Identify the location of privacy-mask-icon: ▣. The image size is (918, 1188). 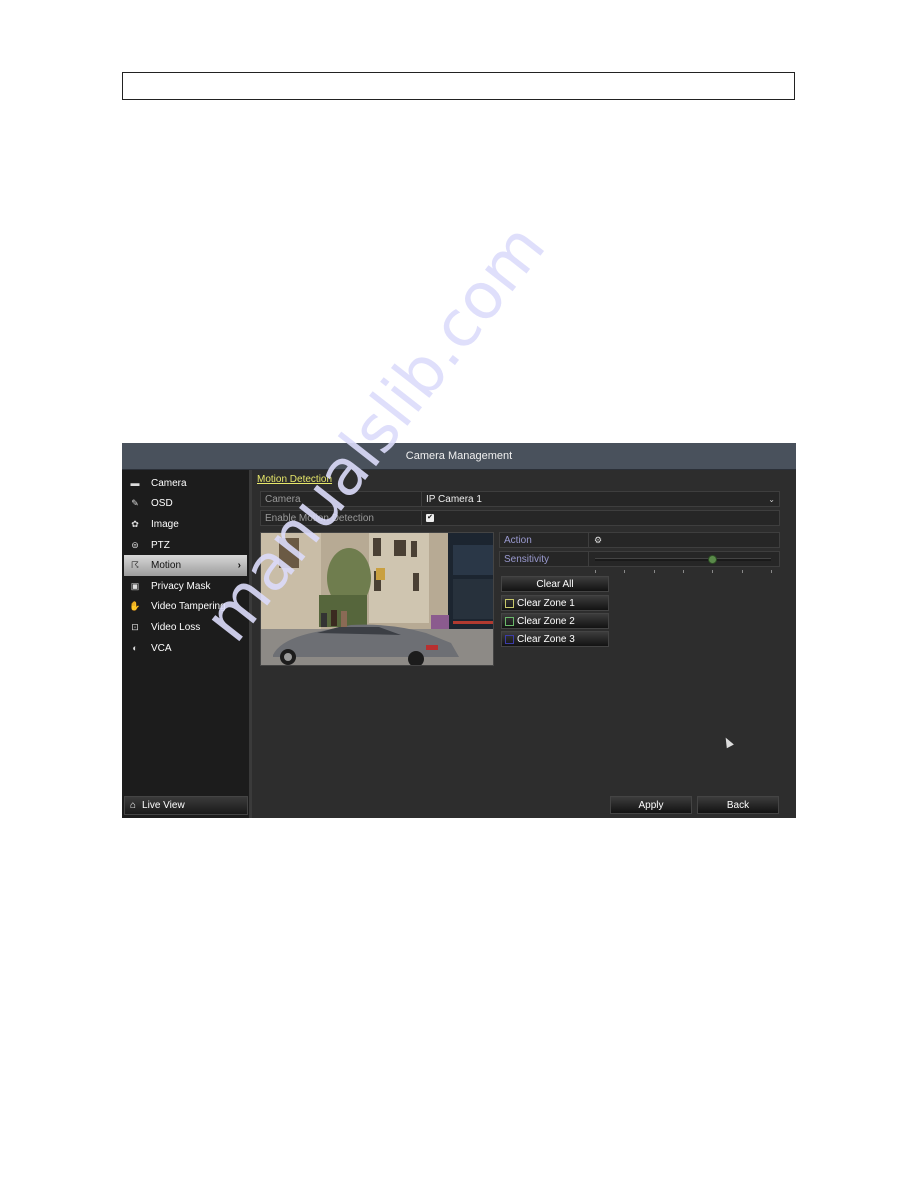
(135, 585).